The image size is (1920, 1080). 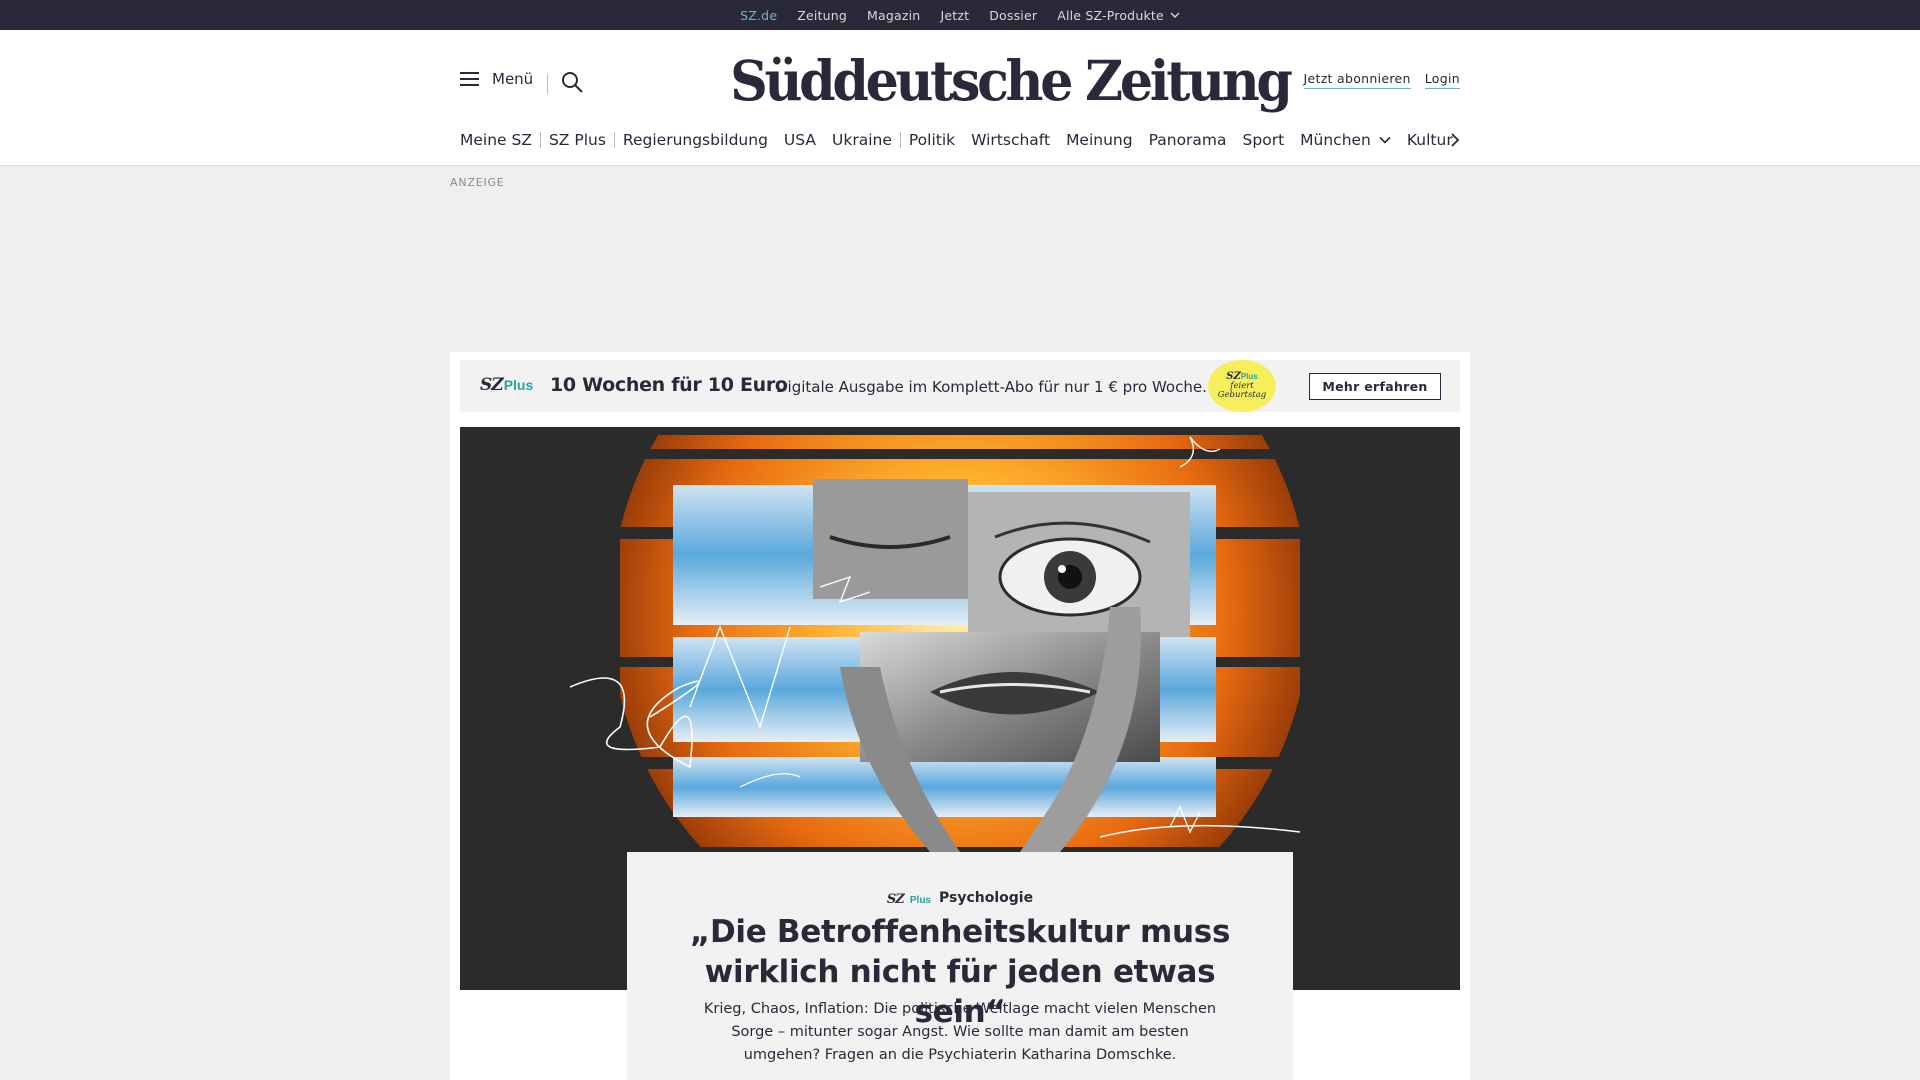 I want to click on nav-item-muenchen-label: München, so click(x=1335, y=140).